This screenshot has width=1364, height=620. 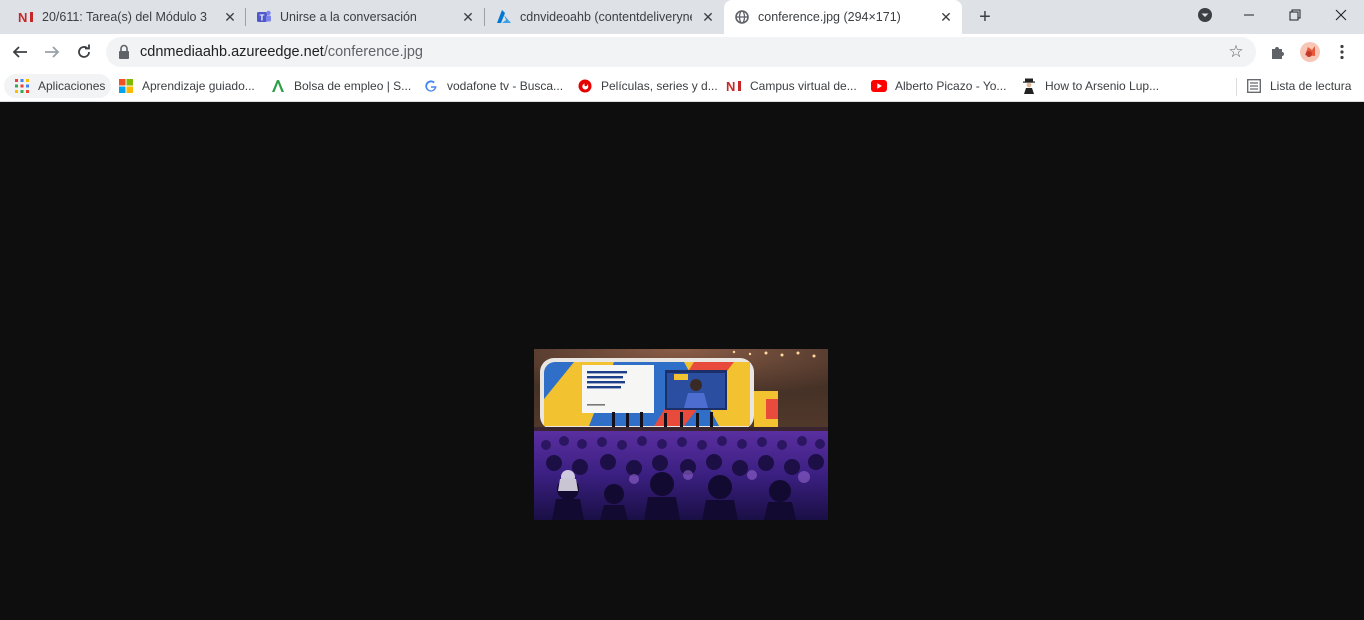 I want to click on minimize-button, so click(x=1249, y=15).